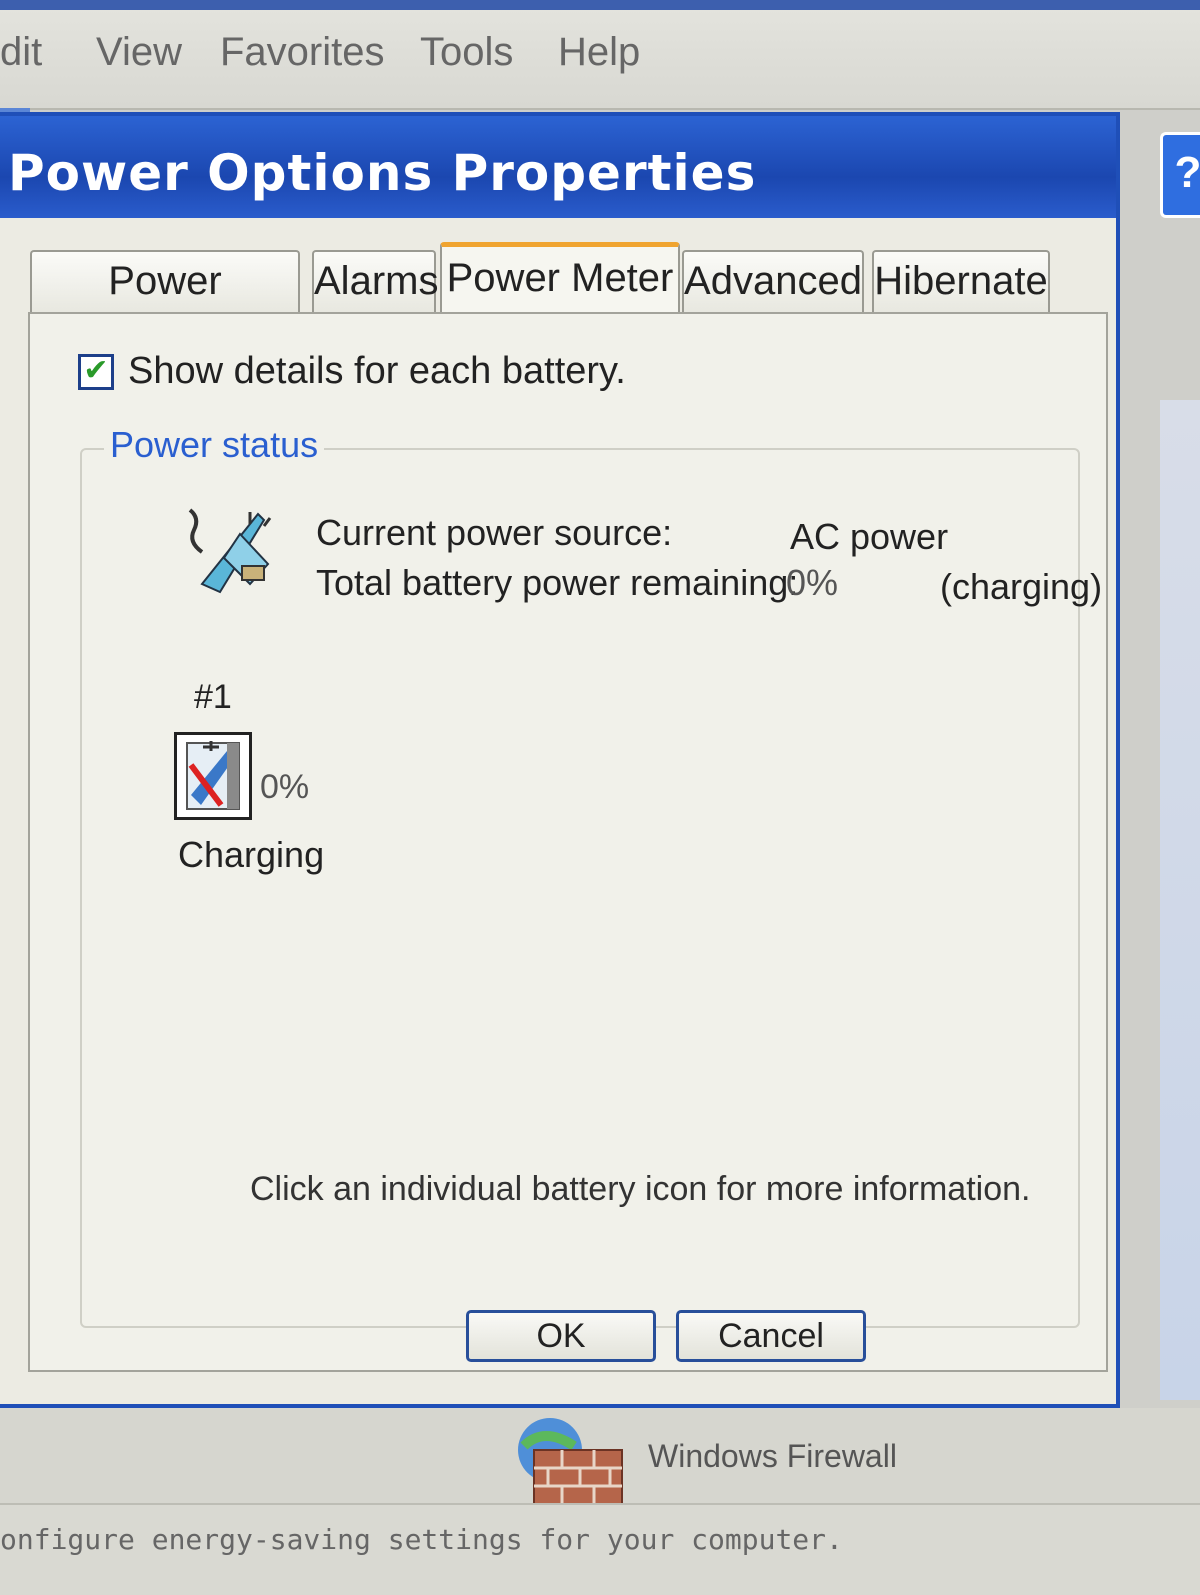  I want to click on ok-button: OK, so click(561, 1336).